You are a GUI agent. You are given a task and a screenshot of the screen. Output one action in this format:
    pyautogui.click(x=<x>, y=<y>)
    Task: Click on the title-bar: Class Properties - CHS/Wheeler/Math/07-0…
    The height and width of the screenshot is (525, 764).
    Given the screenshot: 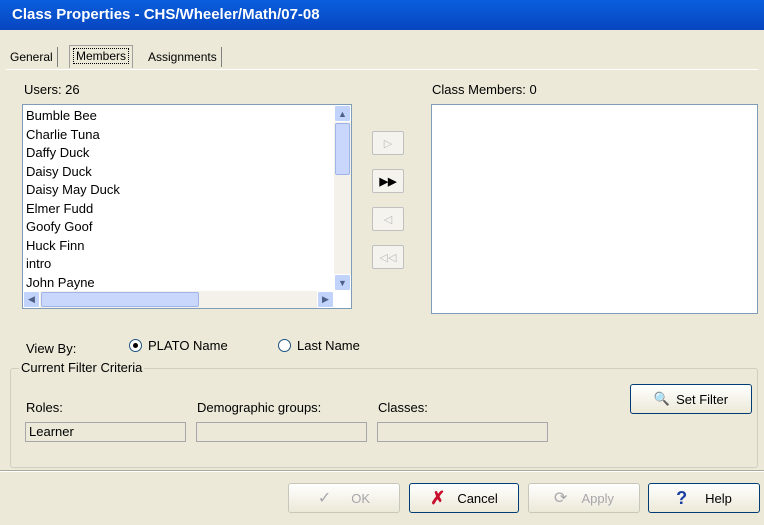 What is the action you would take?
    pyautogui.click(x=382, y=15)
    